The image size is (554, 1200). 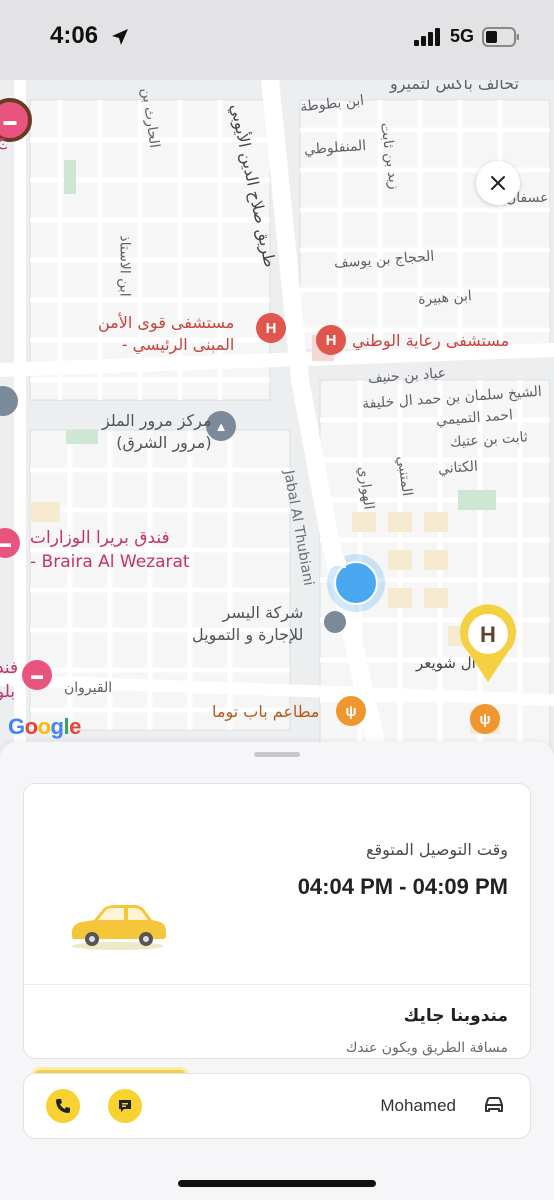 I want to click on poi-label: شركة اليسر للإجارة و التمويل, so click(x=248, y=623).